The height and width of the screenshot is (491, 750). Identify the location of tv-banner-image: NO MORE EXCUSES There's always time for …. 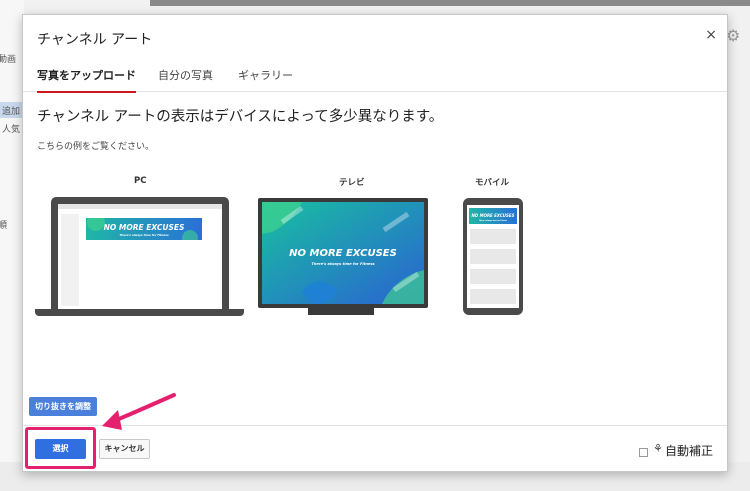
(343, 253).